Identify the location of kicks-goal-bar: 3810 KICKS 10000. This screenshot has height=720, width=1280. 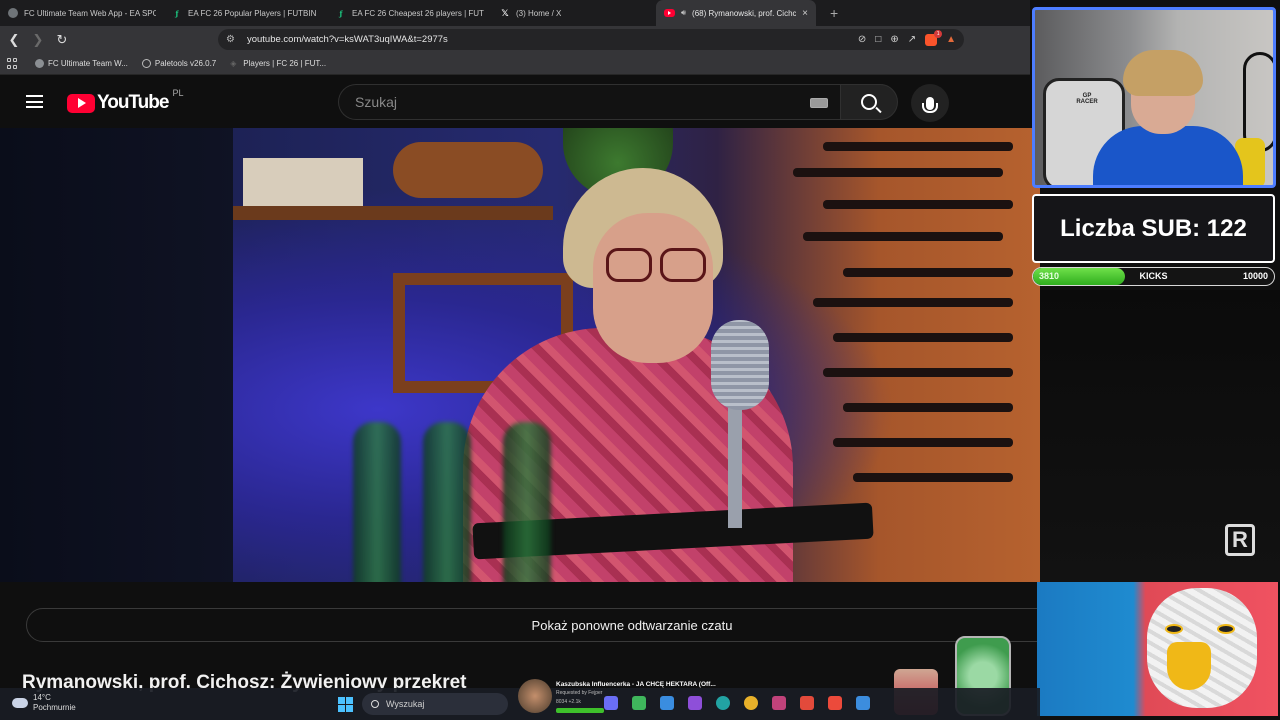
(1153, 276).